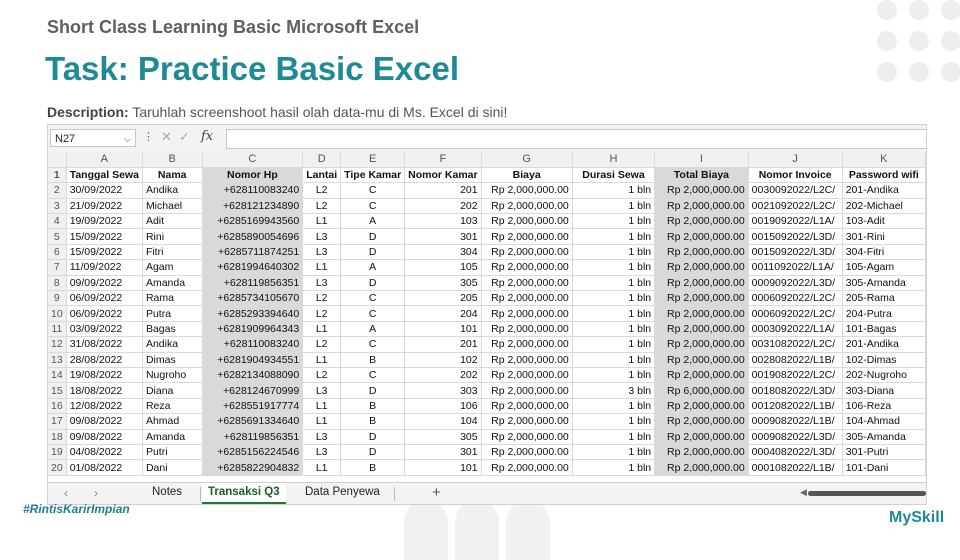  I want to click on column-header: H, so click(614, 160).